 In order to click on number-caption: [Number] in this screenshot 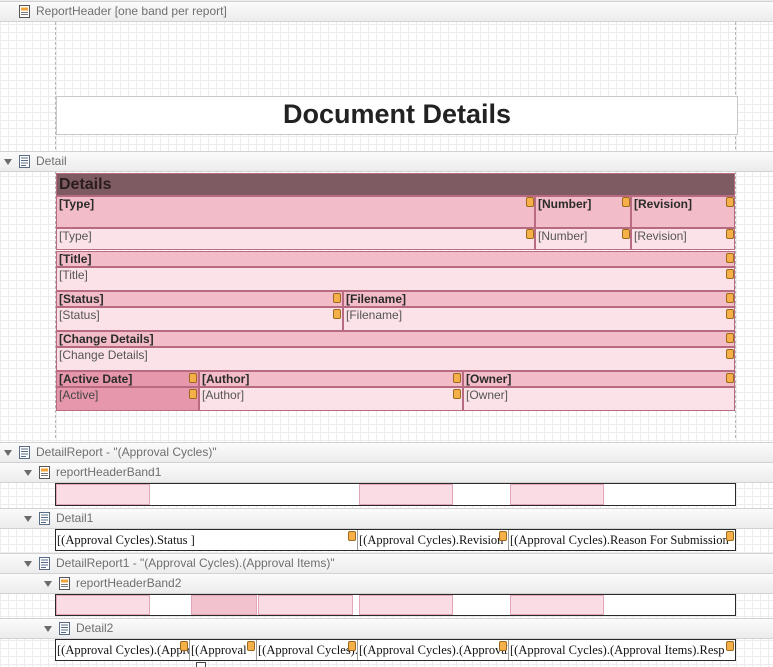, I will do `click(583, 212)`.